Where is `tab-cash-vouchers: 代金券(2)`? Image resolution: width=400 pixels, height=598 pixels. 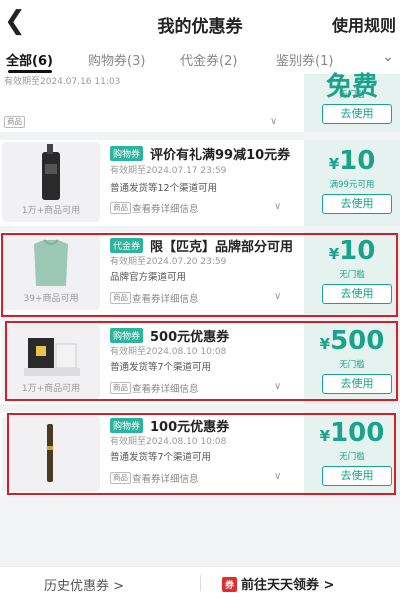 tab-cash-vouchers: 代金券(2) is located at coordinates (208, 59).